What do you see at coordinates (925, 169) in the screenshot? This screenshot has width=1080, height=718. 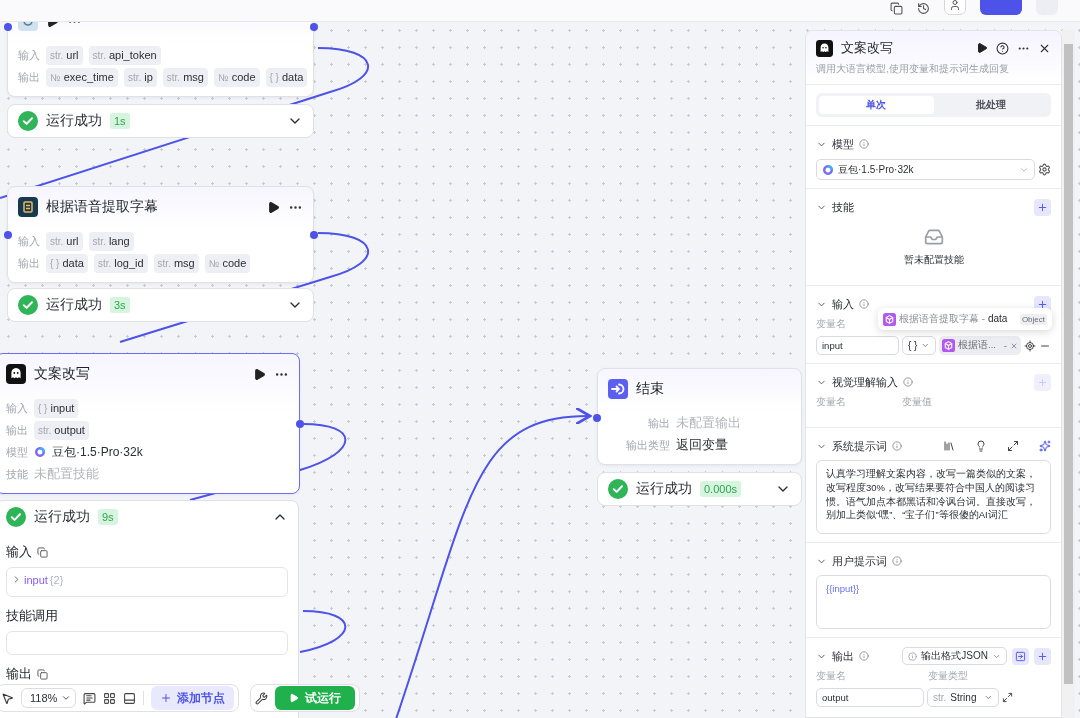 I see `model-select: 豆包·1.5·Pro·32k` at bounding box center [925, 169].